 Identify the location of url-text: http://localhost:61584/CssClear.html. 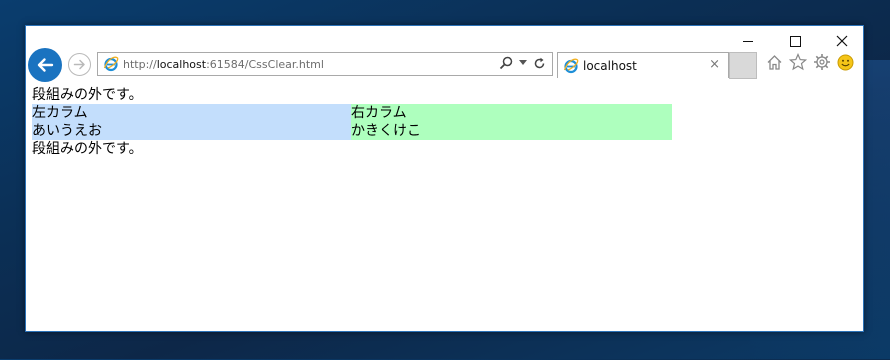
(223, 64).